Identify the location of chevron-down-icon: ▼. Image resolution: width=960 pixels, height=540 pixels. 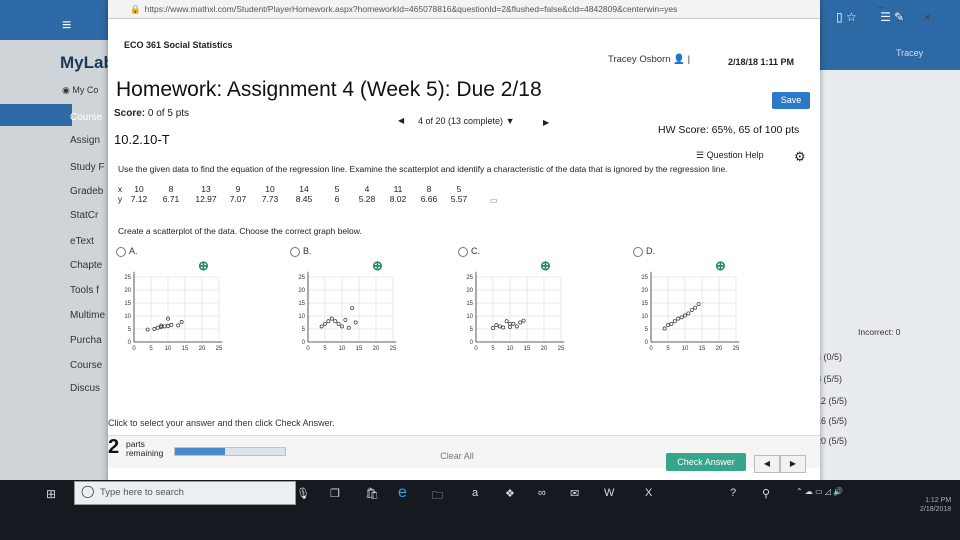
(510, 121).